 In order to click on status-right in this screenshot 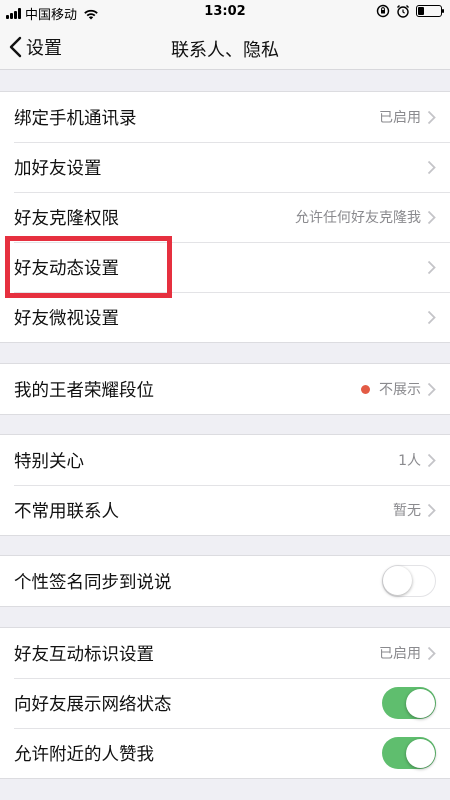, I will do `click(410, 11)`.